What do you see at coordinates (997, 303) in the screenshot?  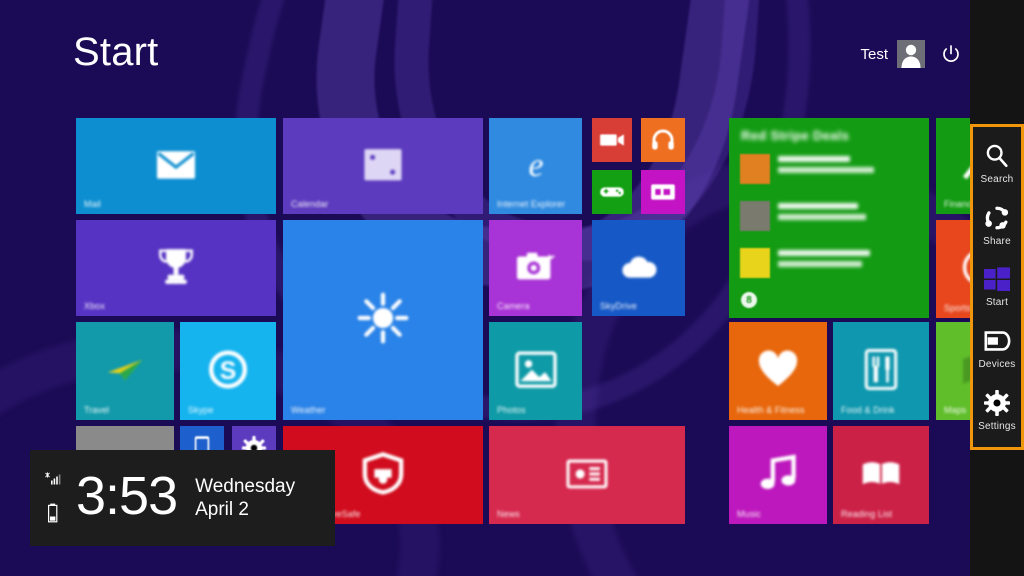 I see `charm-label: Start` at bounding box center [997, 303].